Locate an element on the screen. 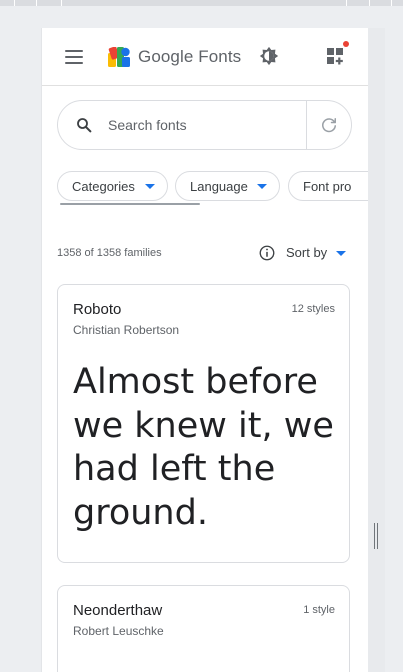 This screenshot has width=403, height=672. hamburger-menu-icon is located at coordinates (74, 57).